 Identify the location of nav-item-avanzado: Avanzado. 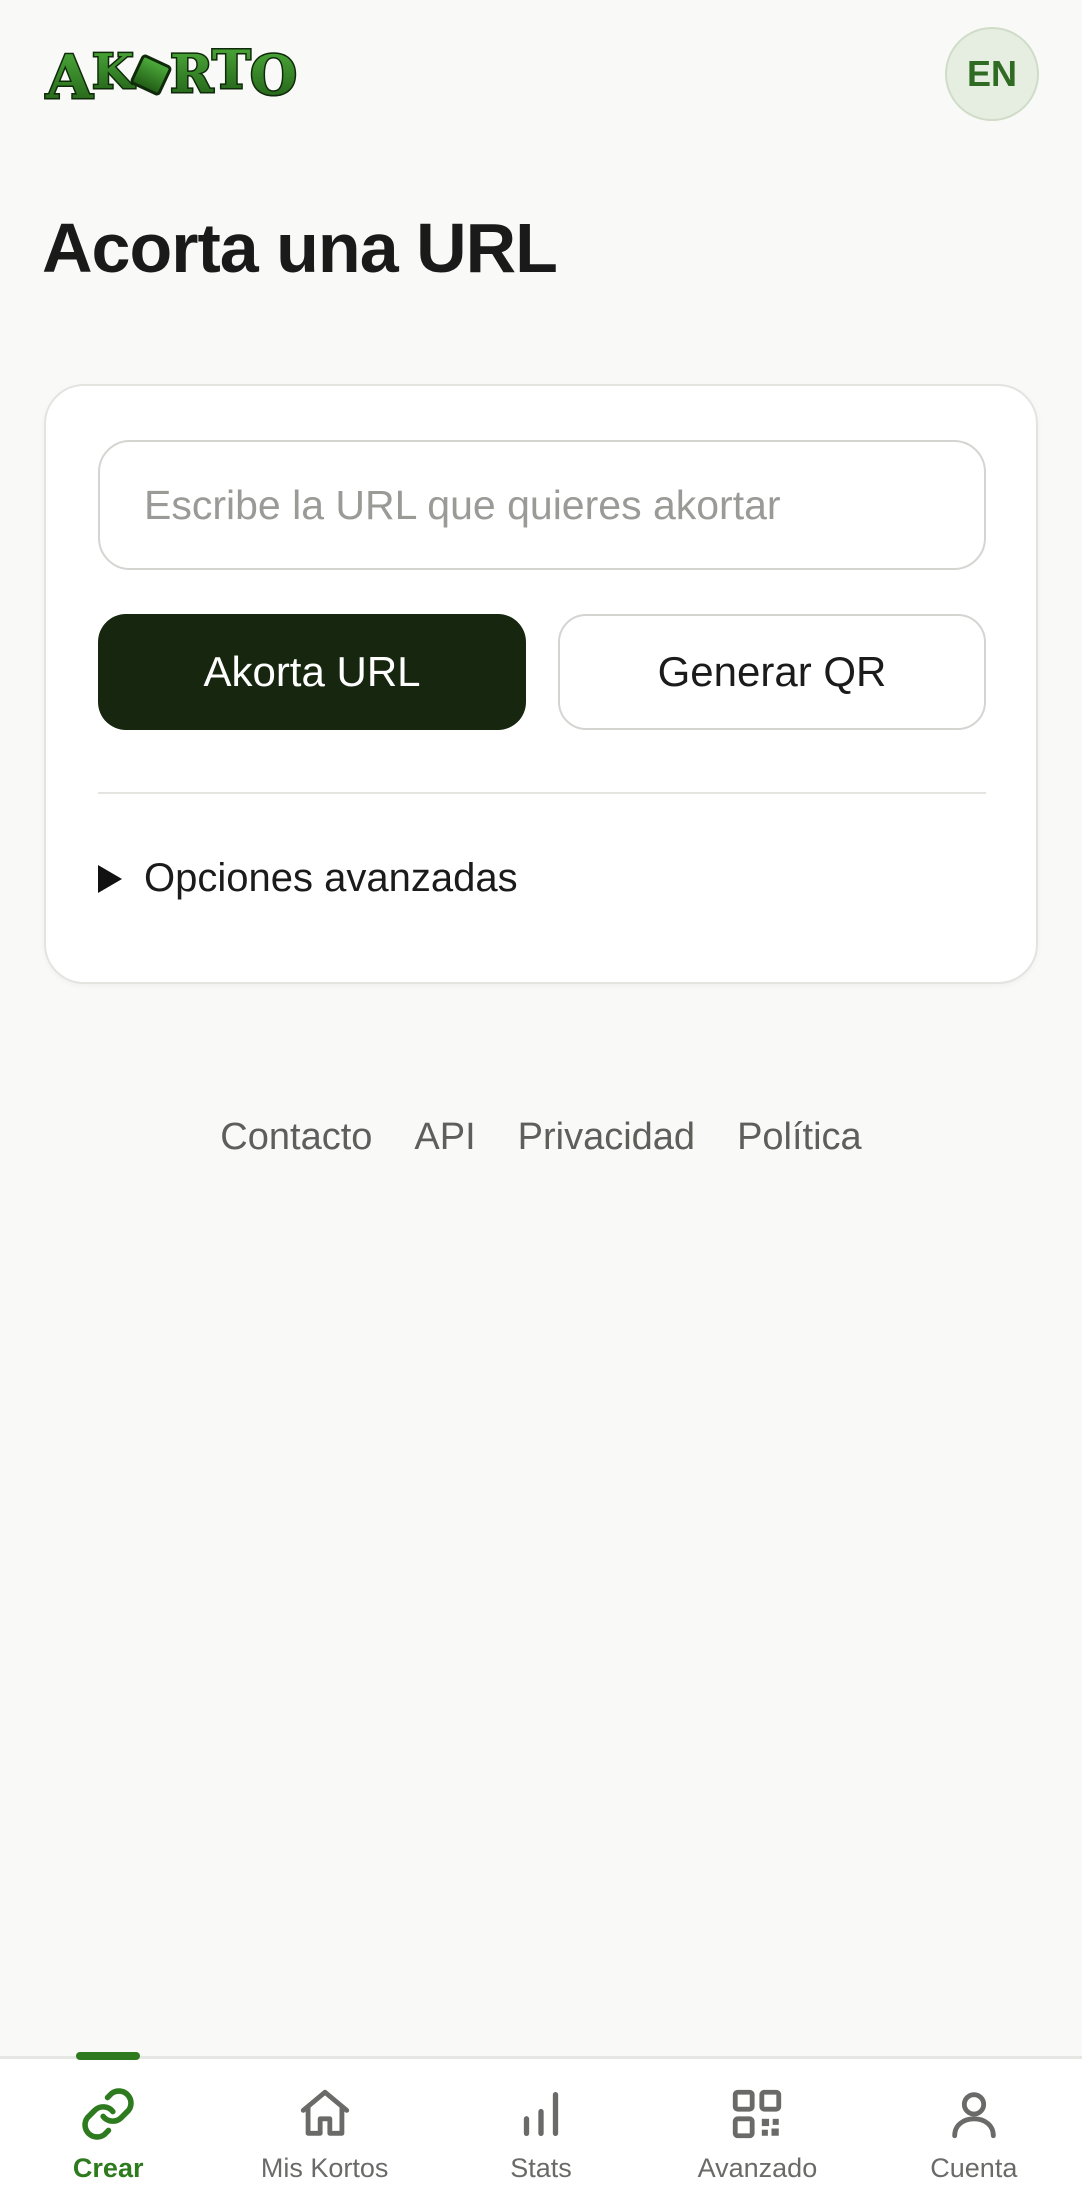
(757, 2130).